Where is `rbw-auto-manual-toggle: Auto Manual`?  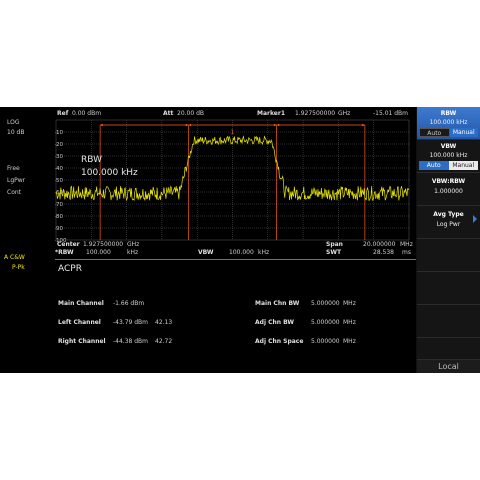
rbw-auto-manual-toggle: Auto Manual is located at coordinates (448, 132).